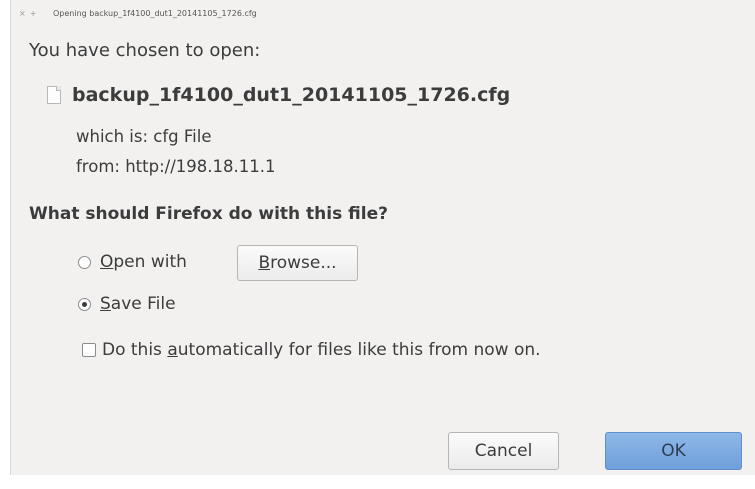 The image size is (755, 489). Describe the element at coordinates (84, 304) in the screenshot. I see `save-file-radio` at that location.